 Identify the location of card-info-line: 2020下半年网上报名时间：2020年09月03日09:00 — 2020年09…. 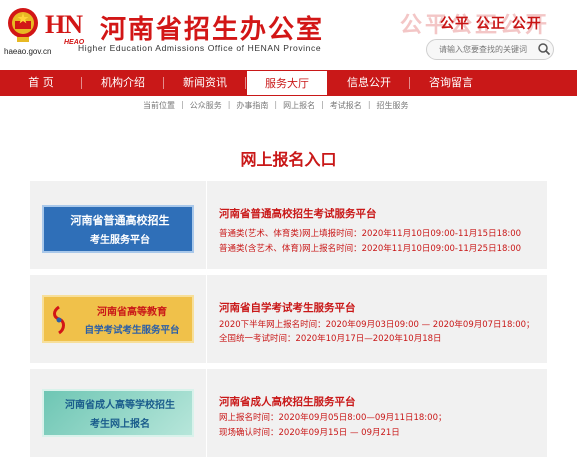
(377, 325).